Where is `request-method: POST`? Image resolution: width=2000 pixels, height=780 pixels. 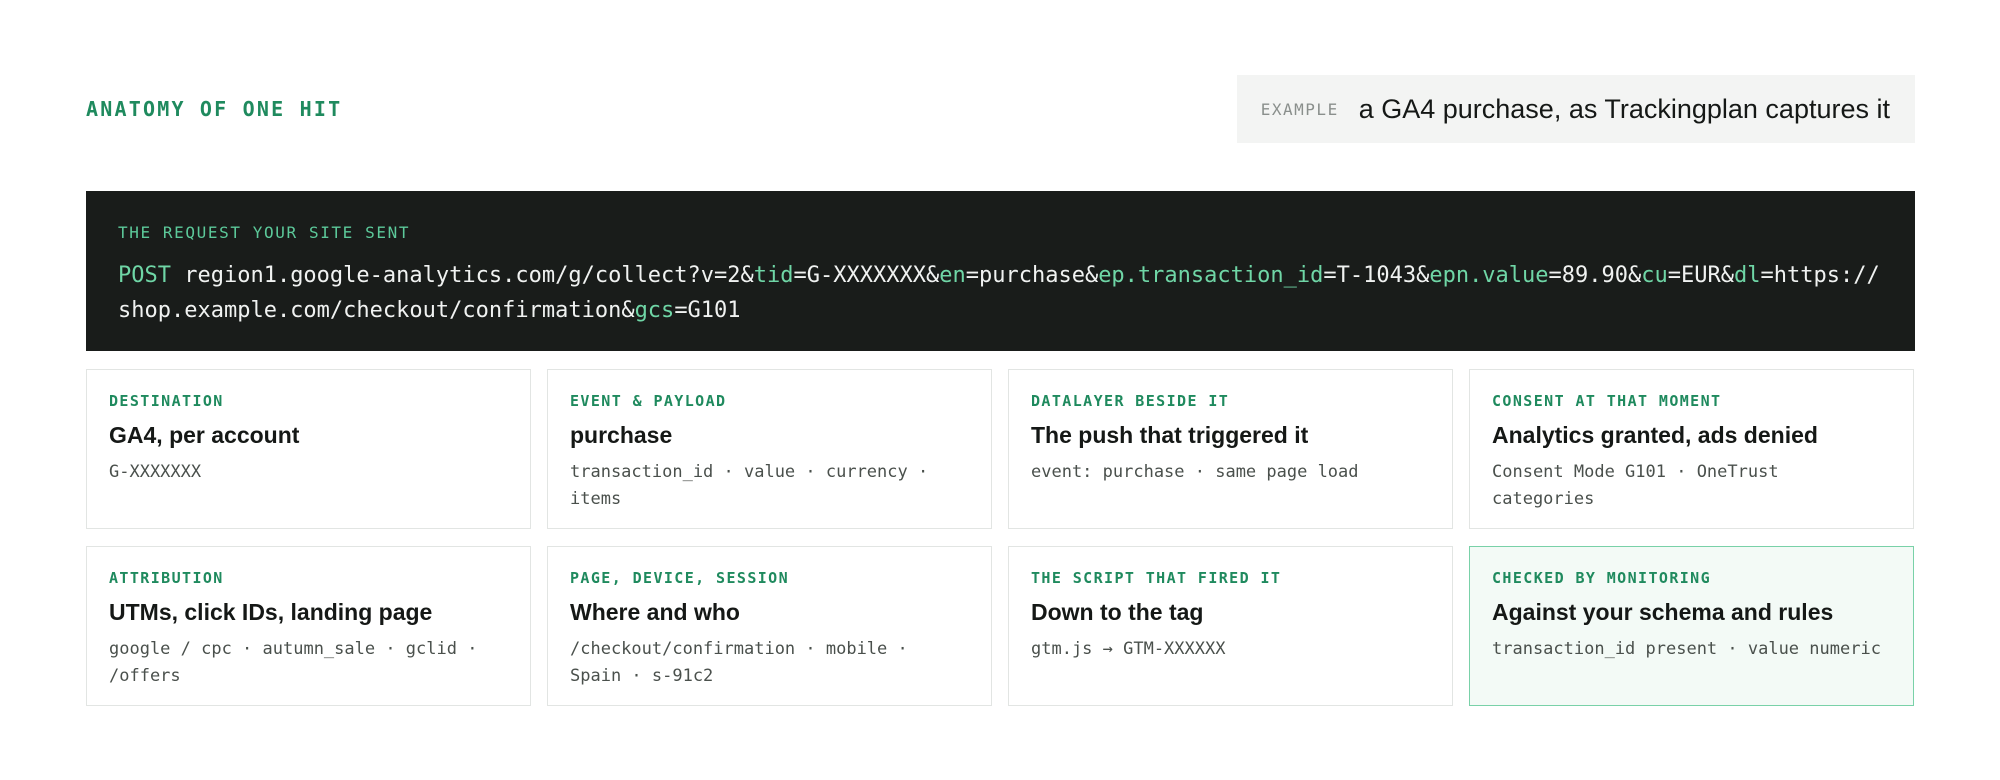 request-method: POST is located at coordinates (144, 275).